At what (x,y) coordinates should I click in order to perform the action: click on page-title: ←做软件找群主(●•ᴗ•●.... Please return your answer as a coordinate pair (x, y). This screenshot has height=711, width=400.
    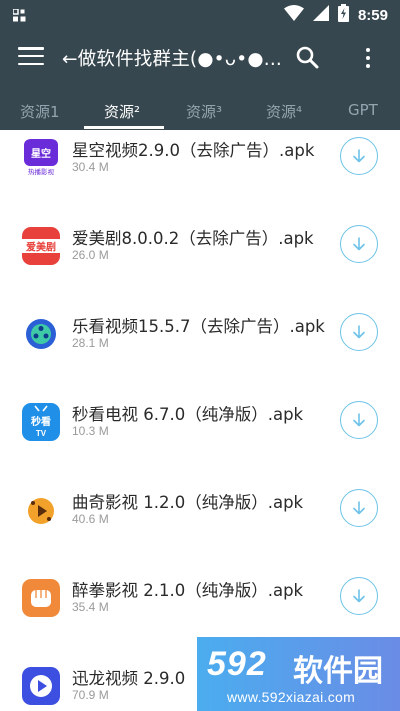
    Looking at the image, I should click on (172, 58).